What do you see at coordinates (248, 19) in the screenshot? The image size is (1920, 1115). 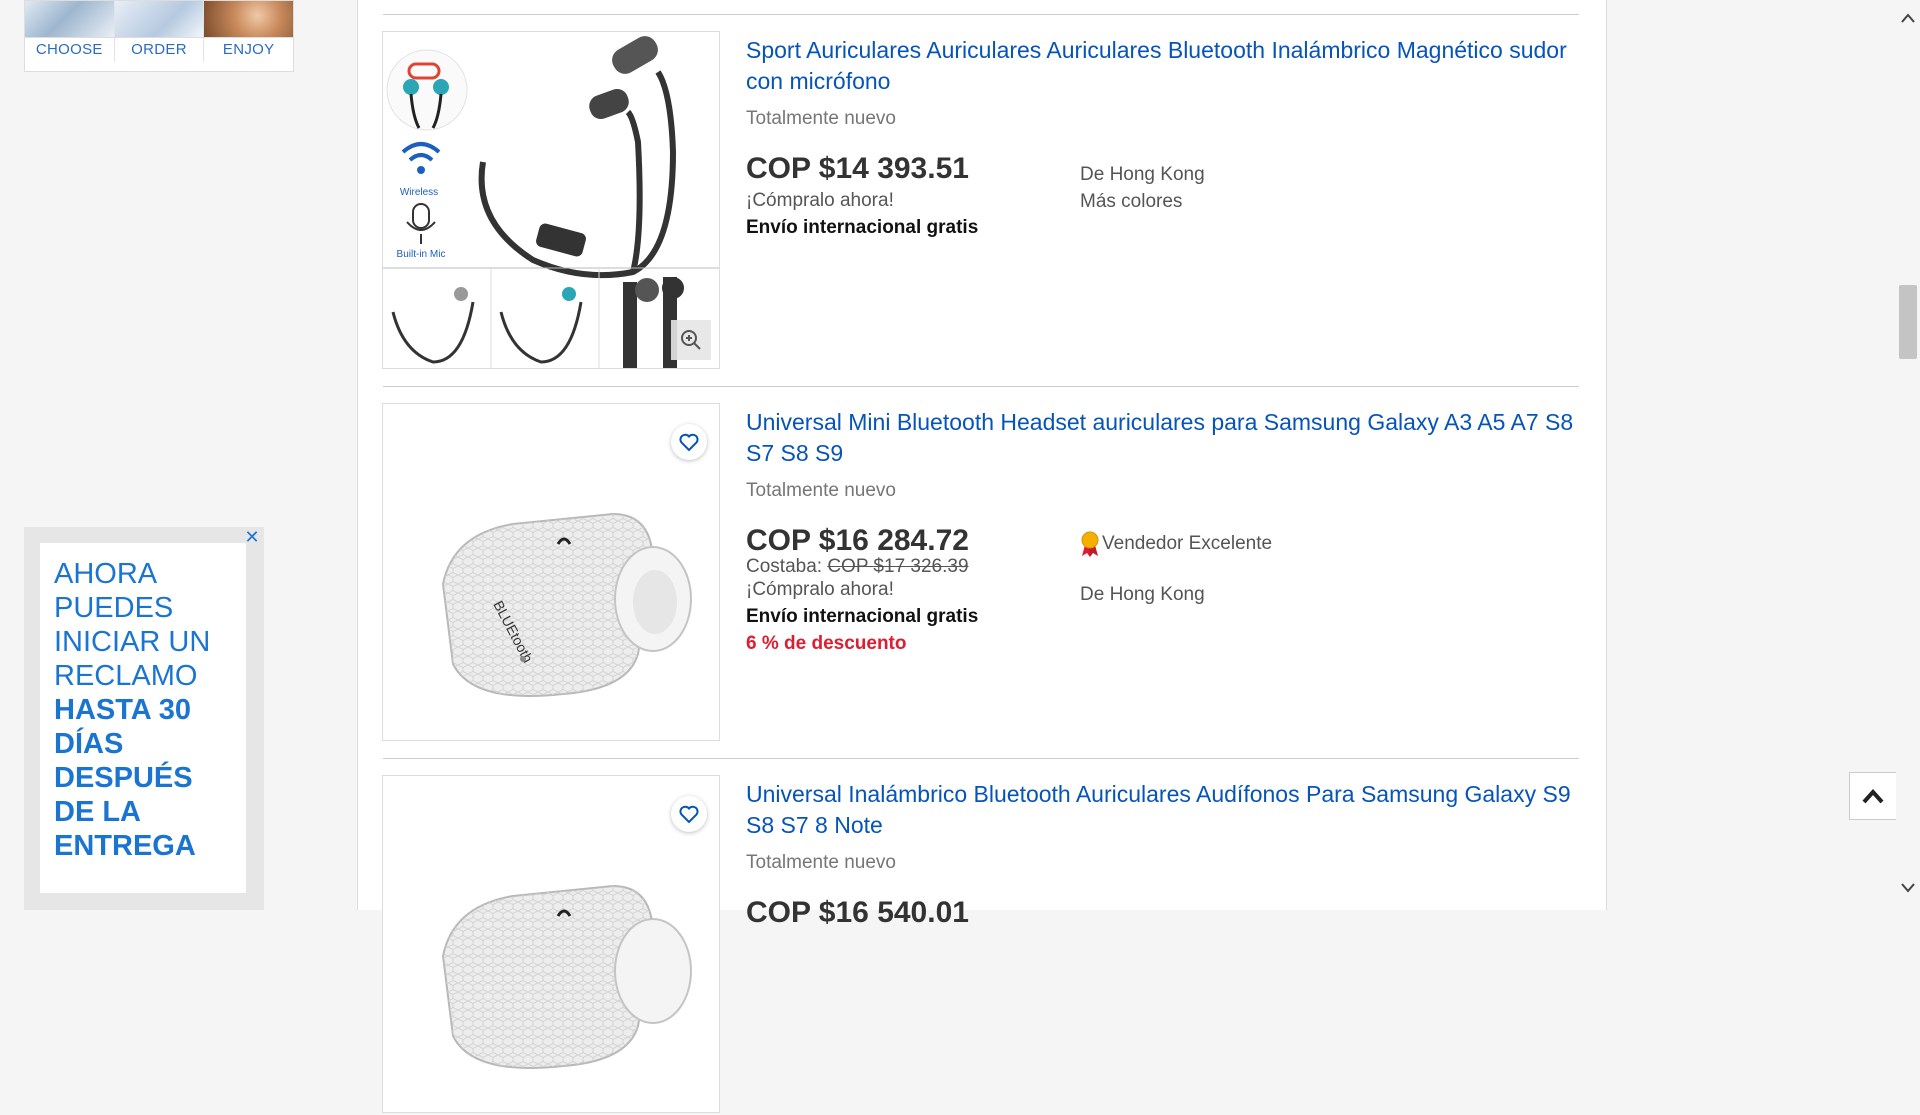 I see `promo-thumb-enjoy` at bounding box center [248, 19].